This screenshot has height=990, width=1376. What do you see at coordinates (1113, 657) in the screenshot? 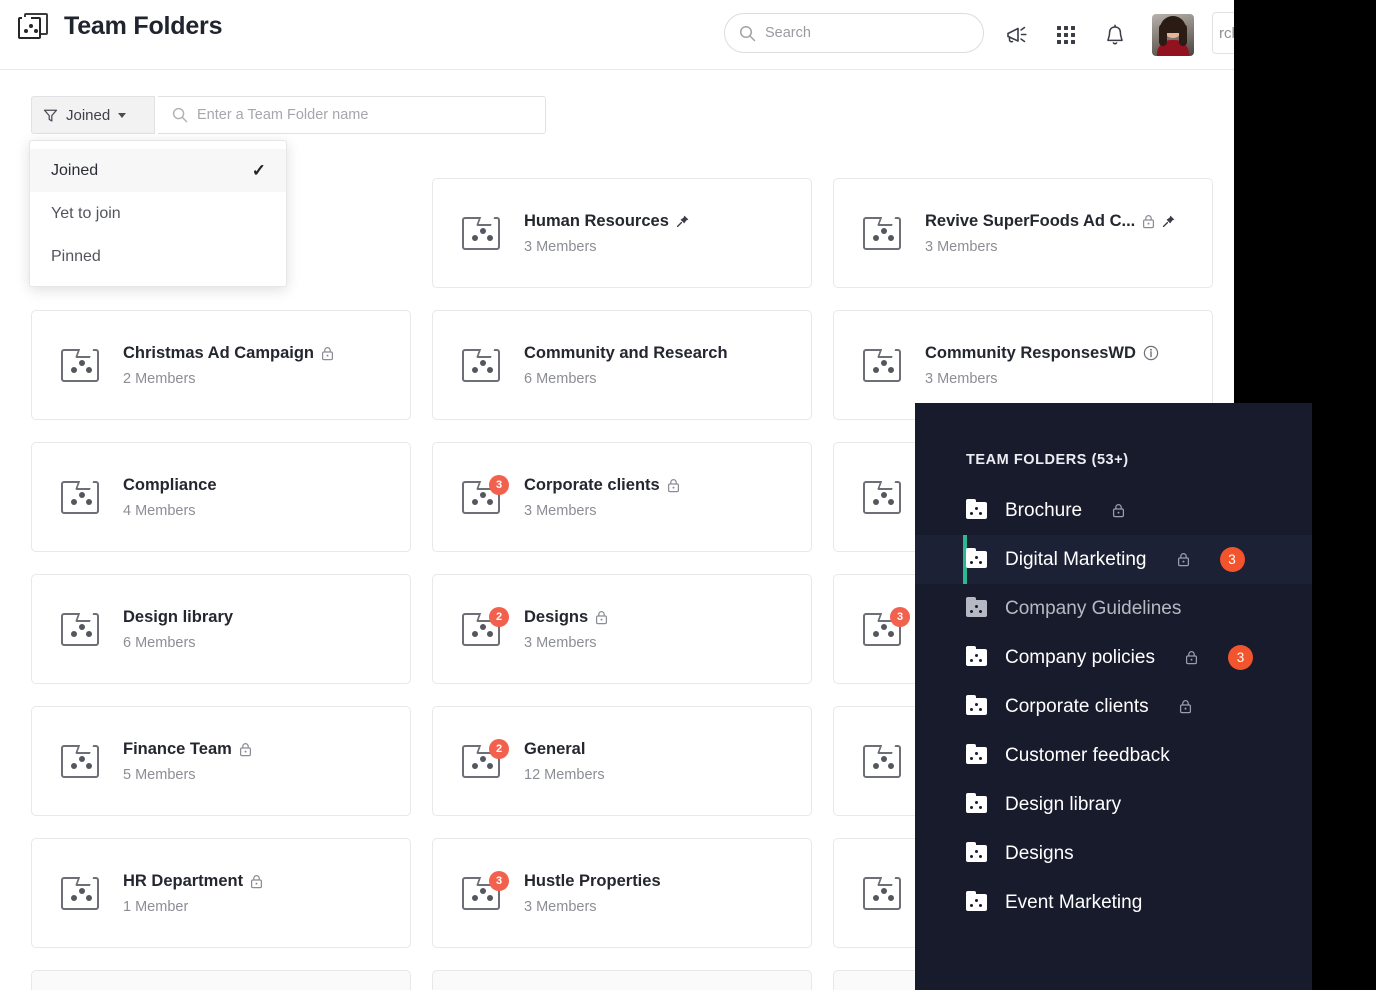
I see `side-panel-item-company-policies: Company policies 3` at bounding box center [1113, 657].